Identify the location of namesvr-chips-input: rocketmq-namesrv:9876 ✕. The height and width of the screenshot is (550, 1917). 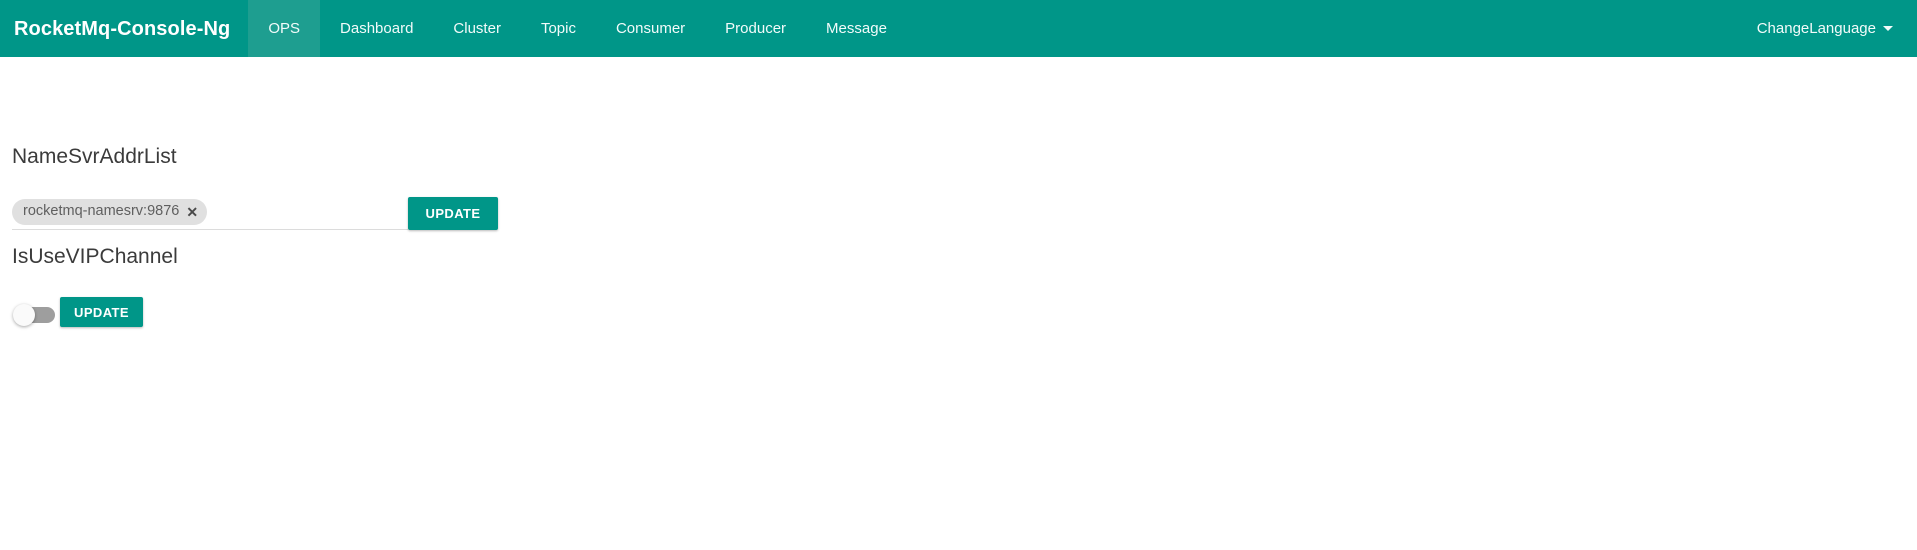
(210, 212).